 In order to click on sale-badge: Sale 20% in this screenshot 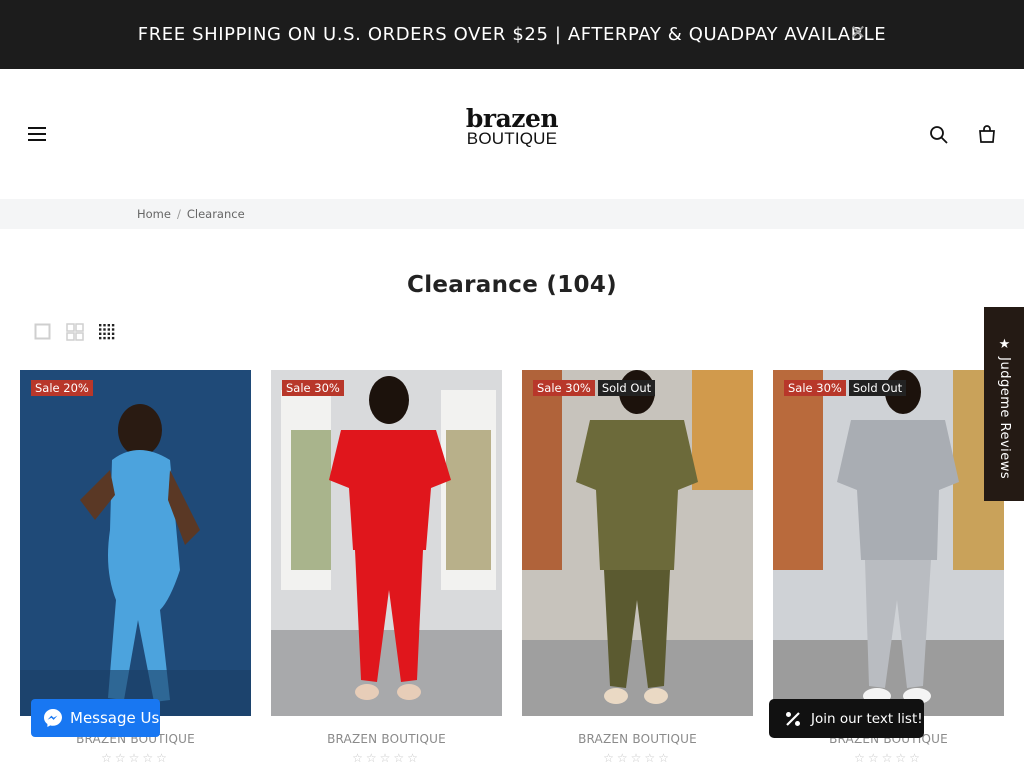, I will do `click(62, 388)`.